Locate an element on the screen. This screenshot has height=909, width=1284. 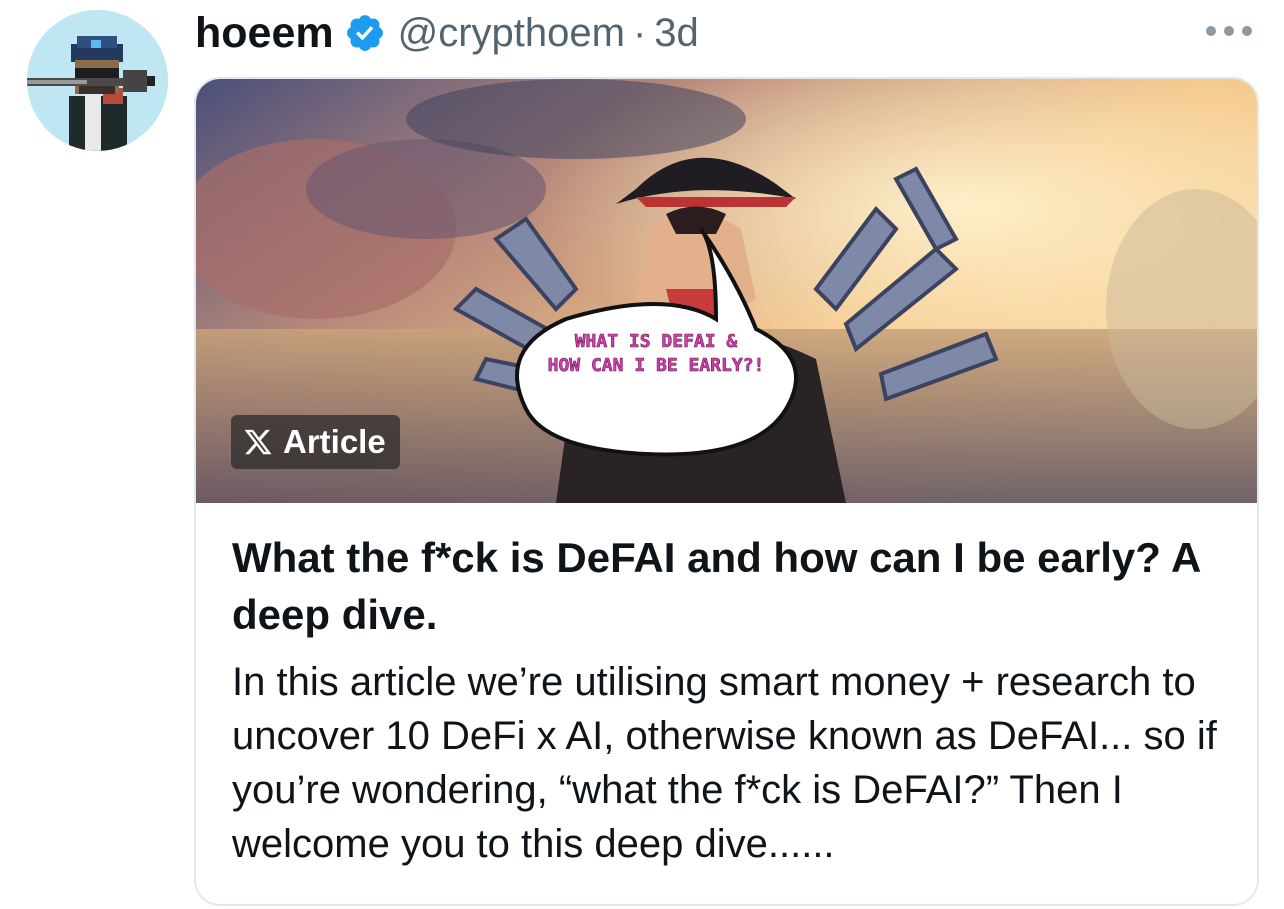
author-avatar is located at coordinates (97, 80).